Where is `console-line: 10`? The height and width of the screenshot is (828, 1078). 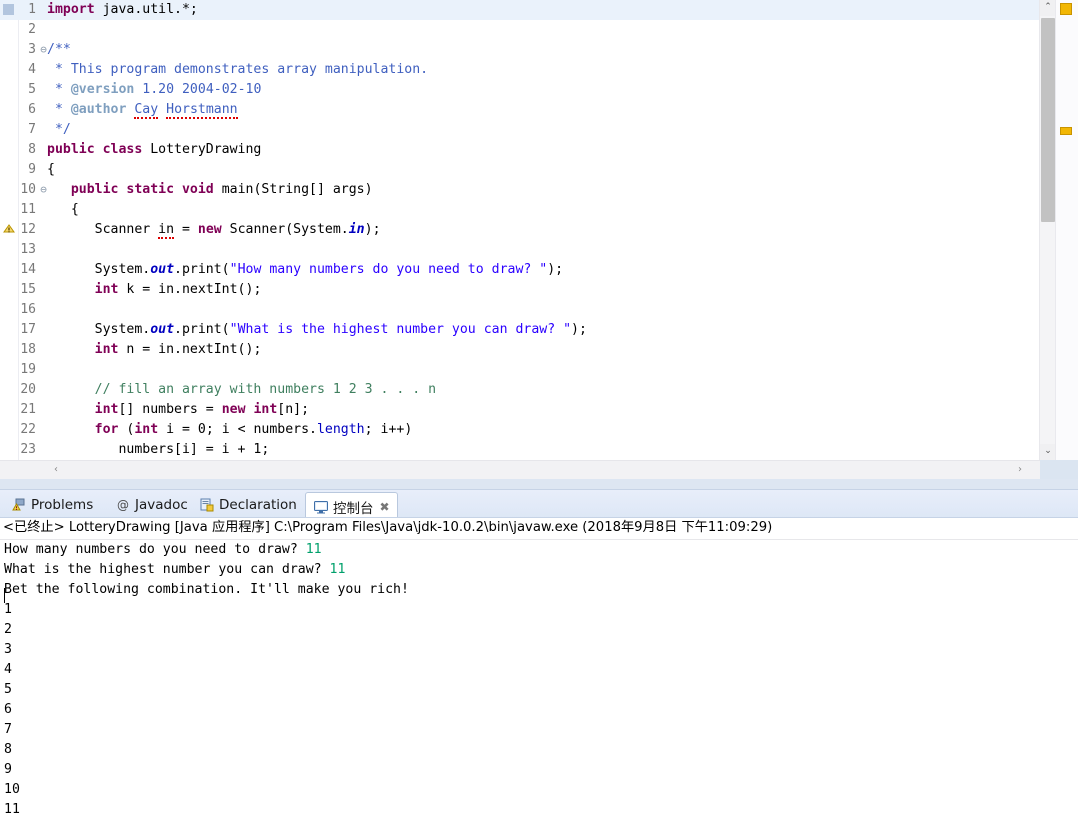
console-line: 10 is located at coordinates (541, 790).